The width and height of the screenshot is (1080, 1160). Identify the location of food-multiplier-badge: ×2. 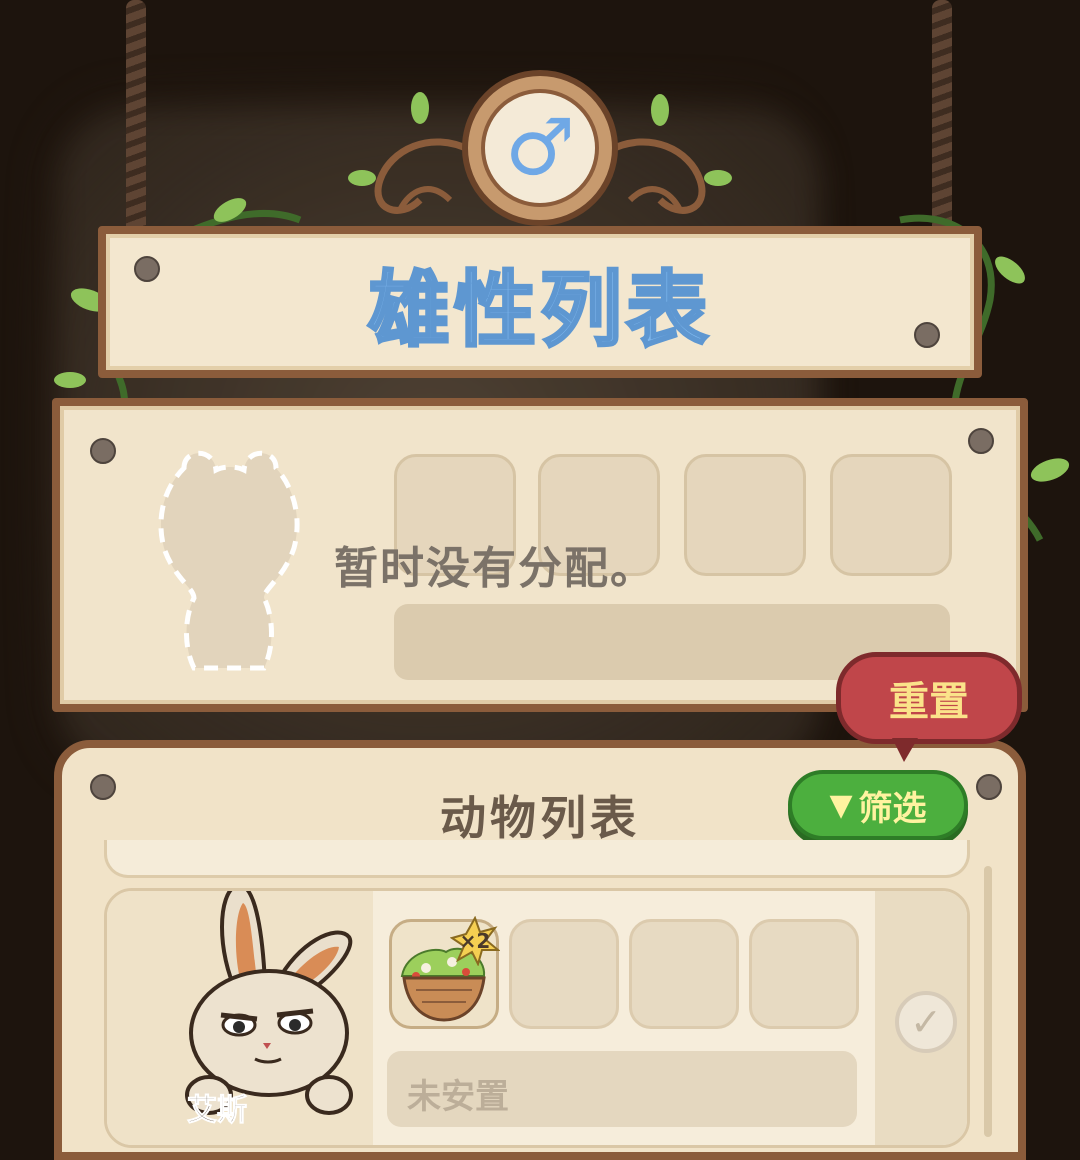
(475, 941).